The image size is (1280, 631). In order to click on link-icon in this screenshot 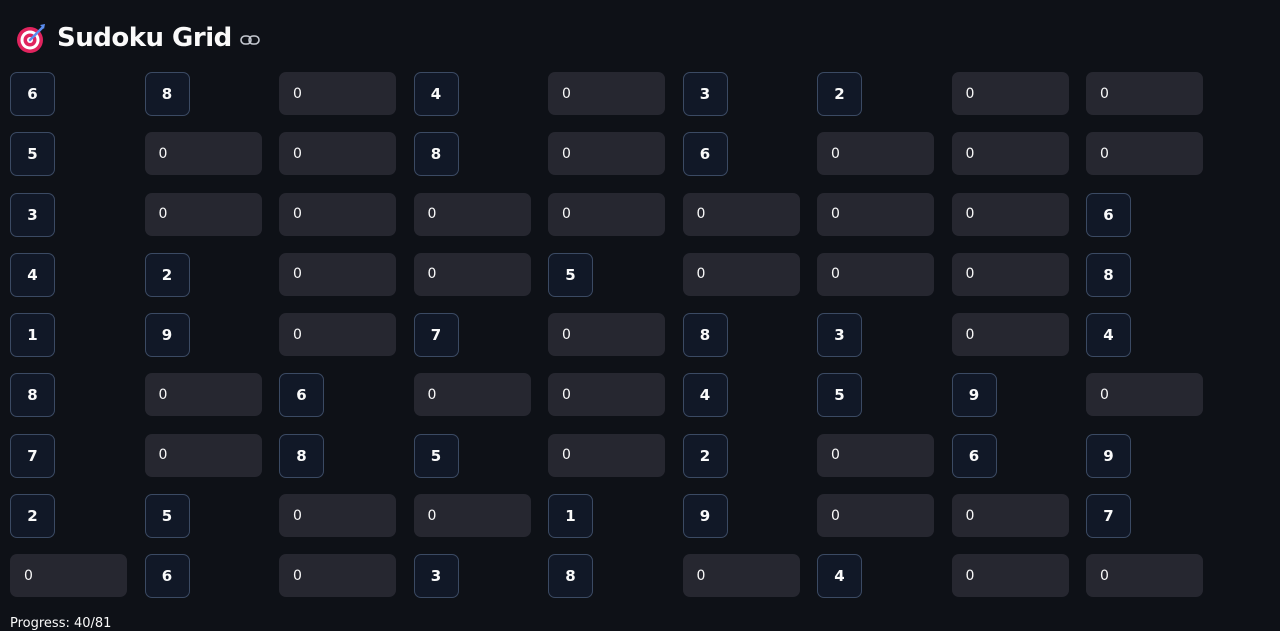, I will do `click(249, 40)`.